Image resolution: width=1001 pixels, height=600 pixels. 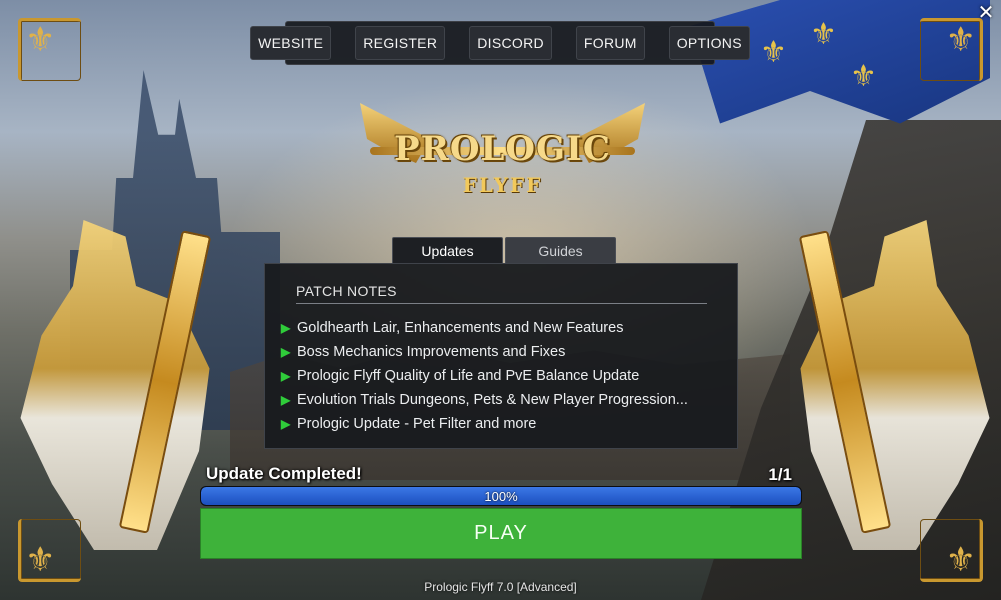 I want to click on discord-button: DISCORD, so click(x=510, y=43).